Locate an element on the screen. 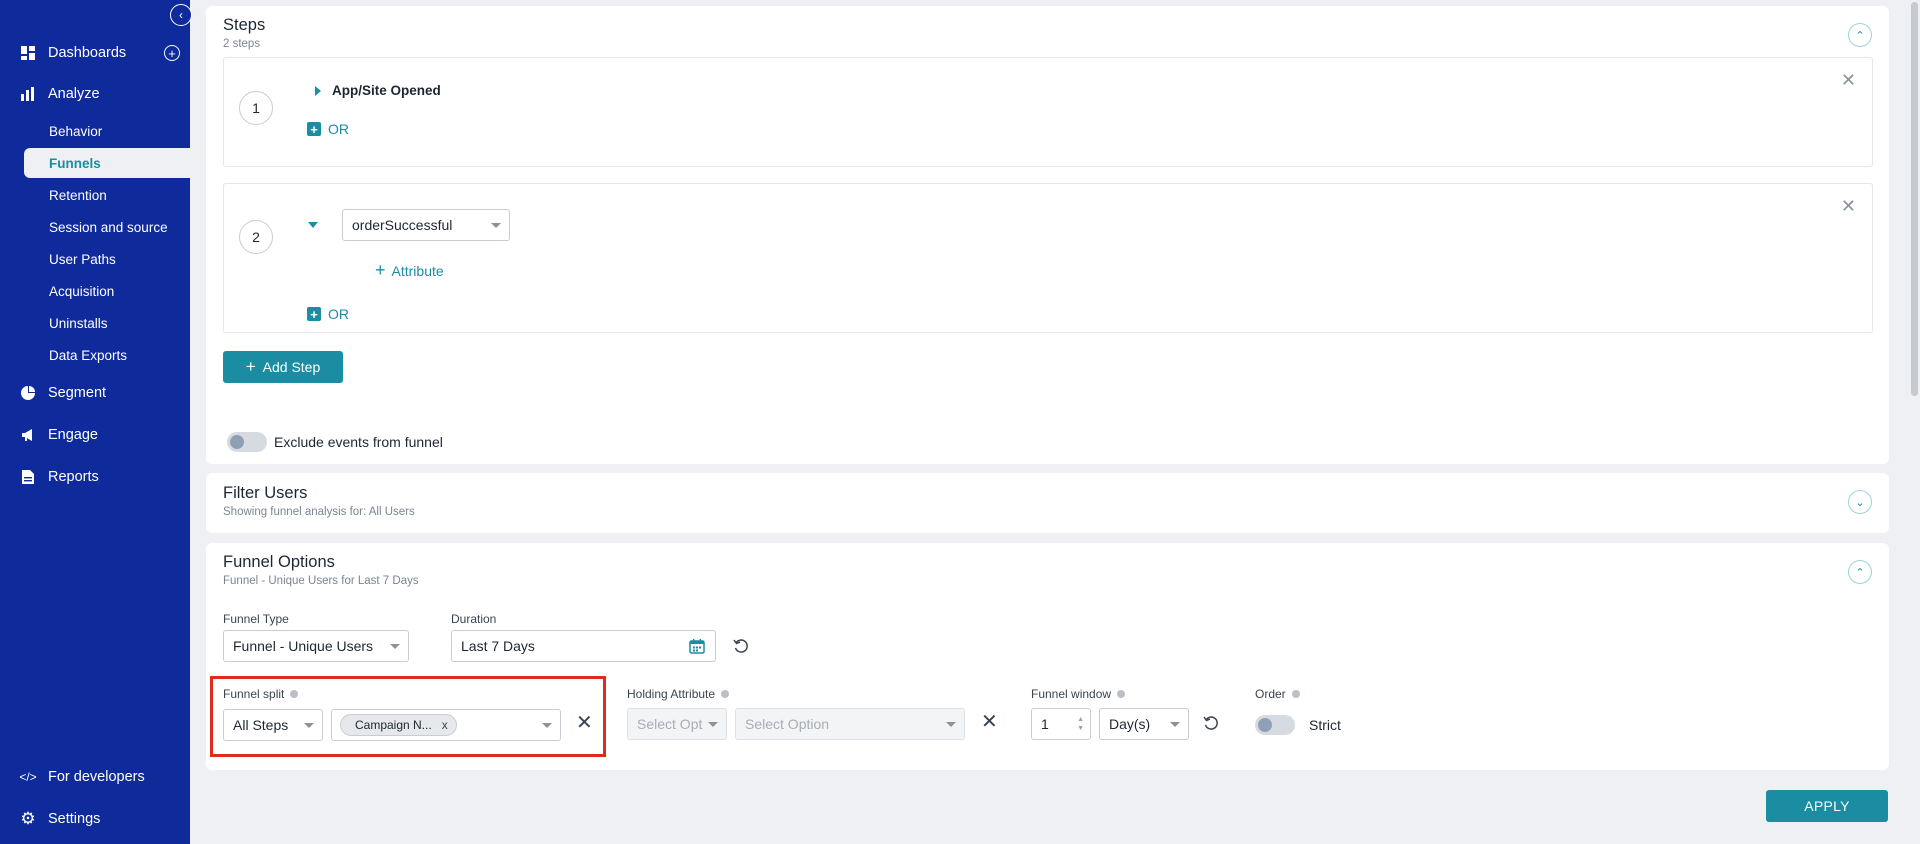  nav-segment: Segment is located at coordinates (95, 393).